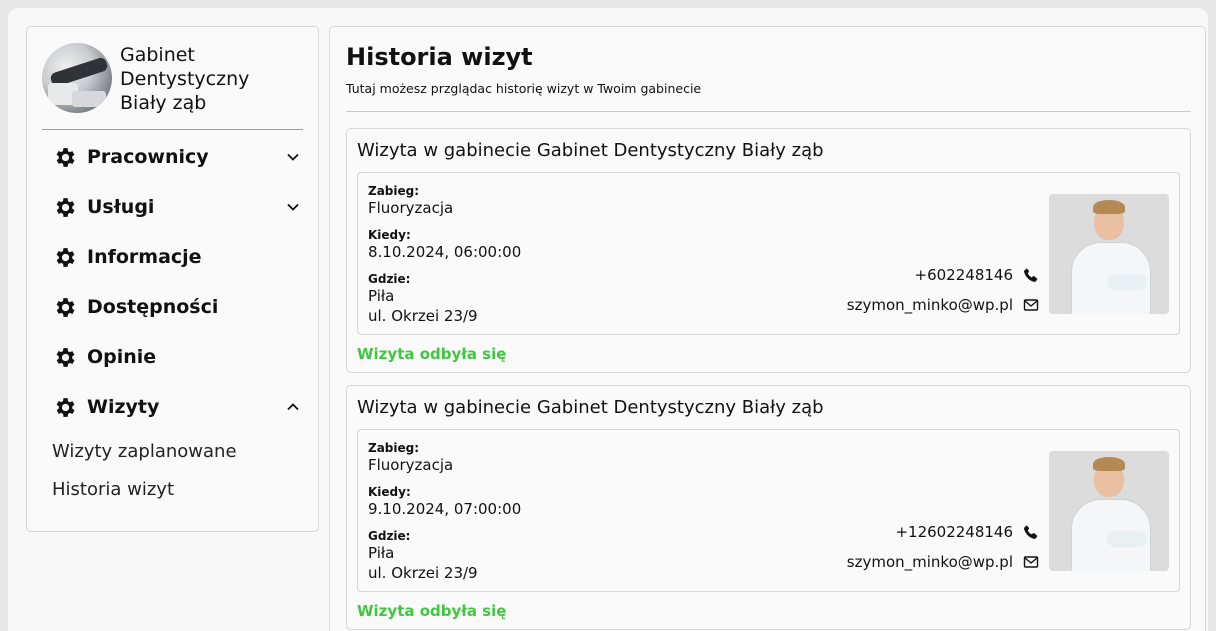 This screenshot has width=1216, height=631. Describe the element at coordinates (148, 157) in the screenshot. I see `nav-label: Pracownicy` at that location.